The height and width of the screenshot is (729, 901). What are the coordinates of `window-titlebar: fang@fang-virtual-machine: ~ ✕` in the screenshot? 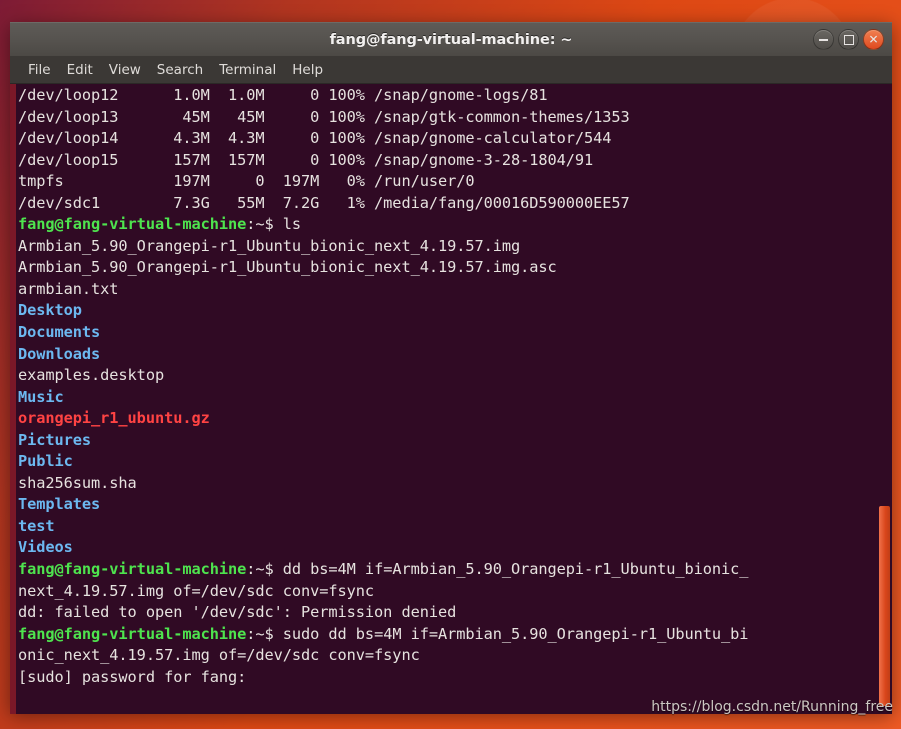 It's located at (451, 39).